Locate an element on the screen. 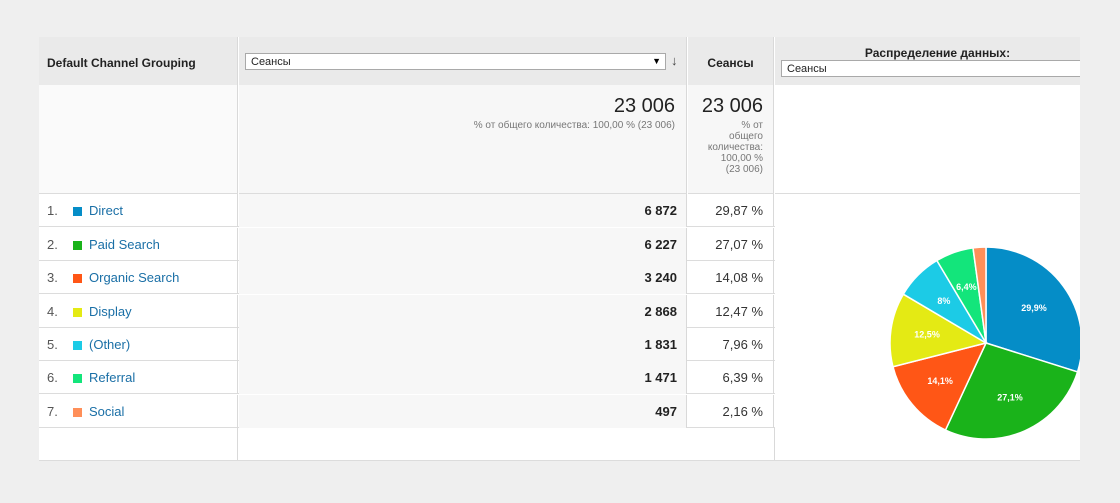 The width and height of the screenshot is (1120, 503). pie-chart: 29,9% 27,1% 14,1% 12,5% 8% 6,4% is located at coordinates (984, 343).